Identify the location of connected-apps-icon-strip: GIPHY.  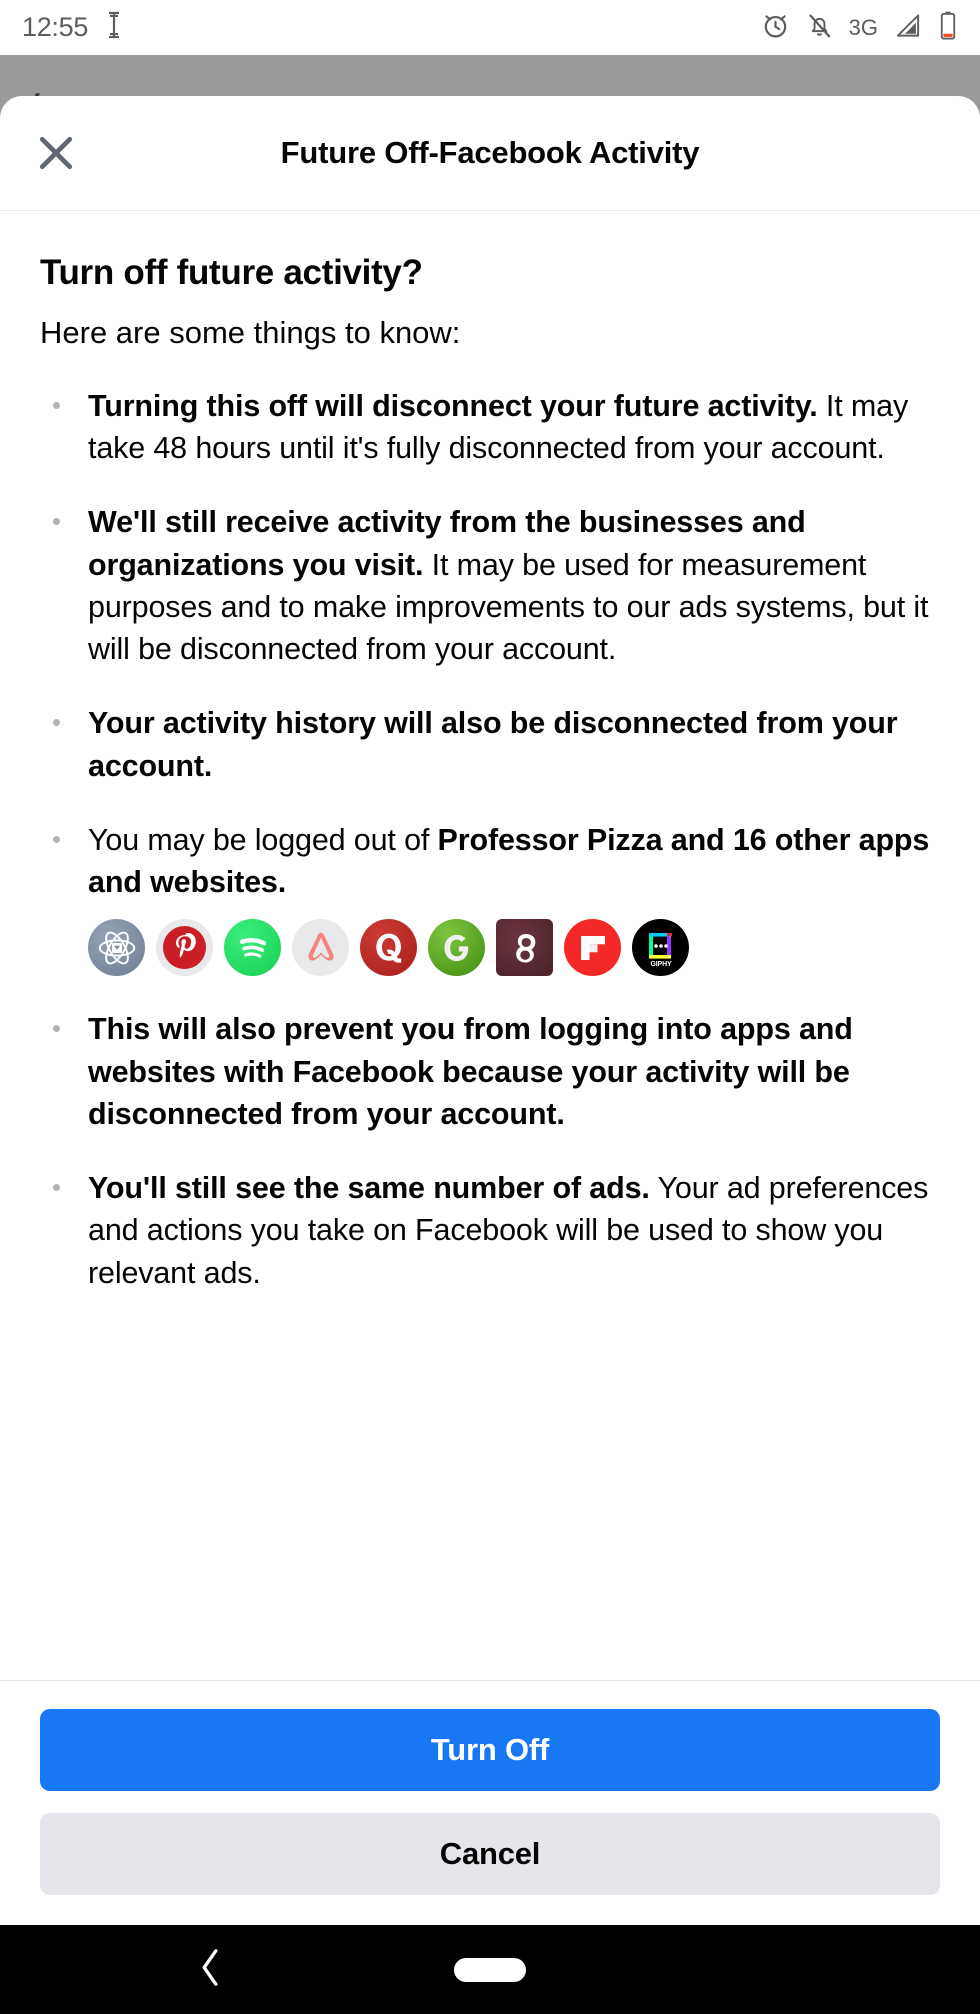
(517, 948).